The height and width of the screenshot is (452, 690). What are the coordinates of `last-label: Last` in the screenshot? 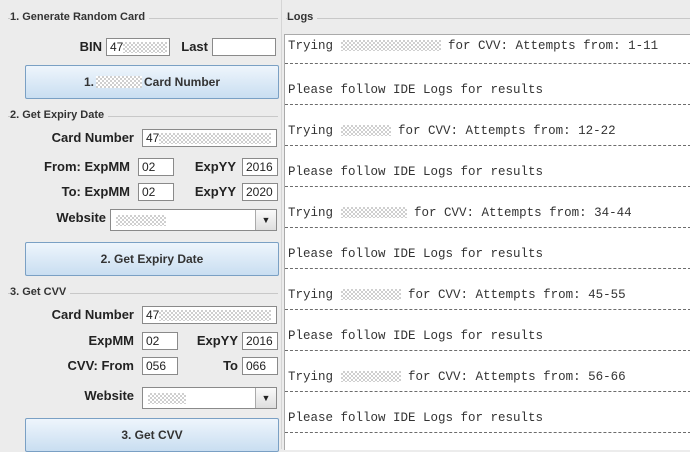 It's located at (194, 46).